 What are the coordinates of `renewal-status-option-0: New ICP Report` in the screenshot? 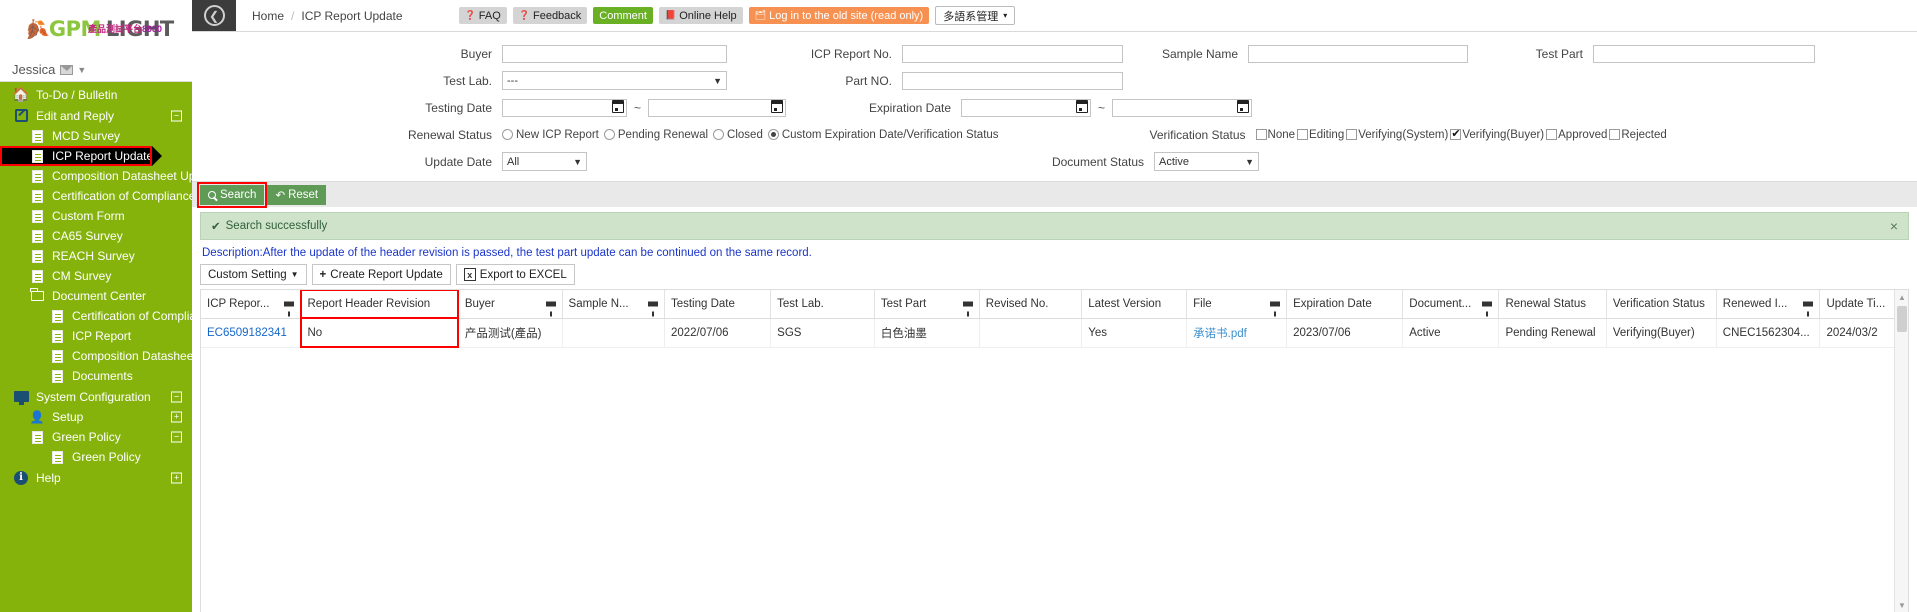 It's located at (550, 135).